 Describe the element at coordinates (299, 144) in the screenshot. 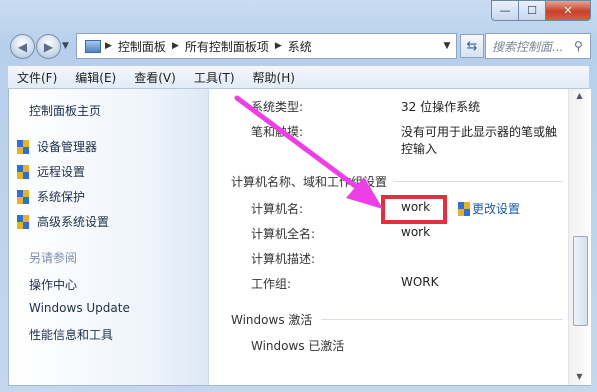

I see `arrow-shaft` at that location.